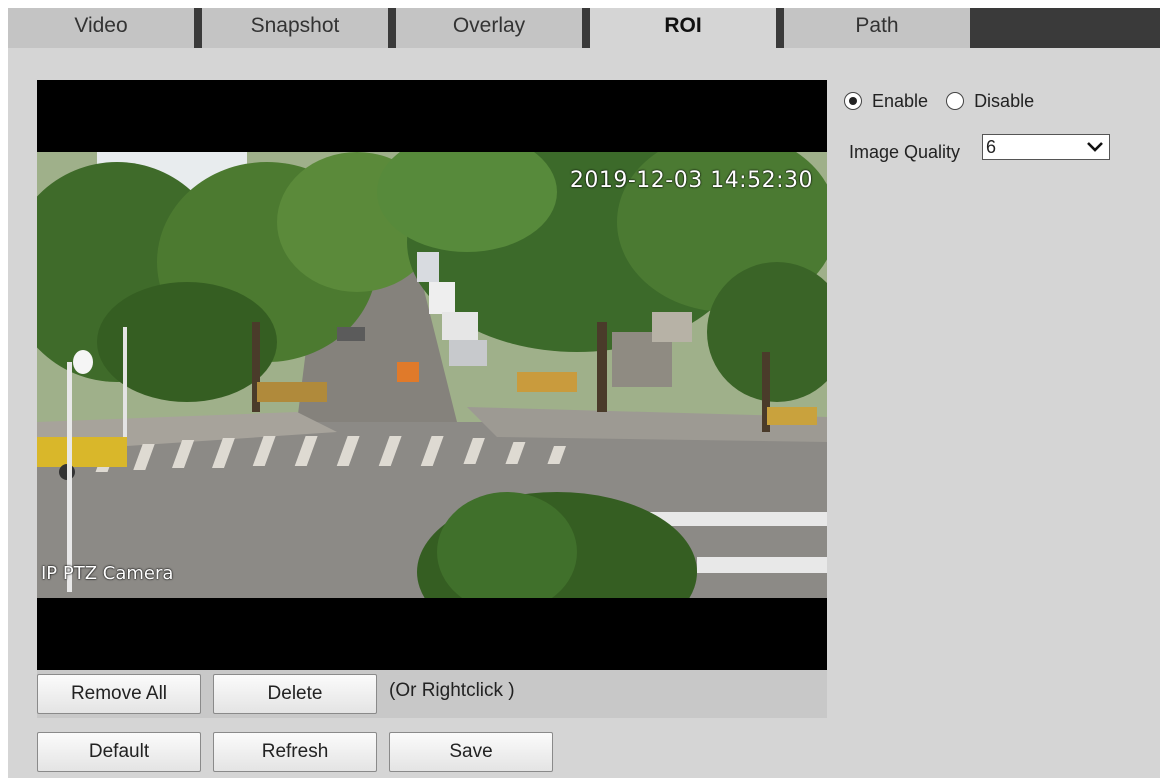  I want to click on osd-timestamp: 2019-12-03 14:52:30, so click(691, 180).